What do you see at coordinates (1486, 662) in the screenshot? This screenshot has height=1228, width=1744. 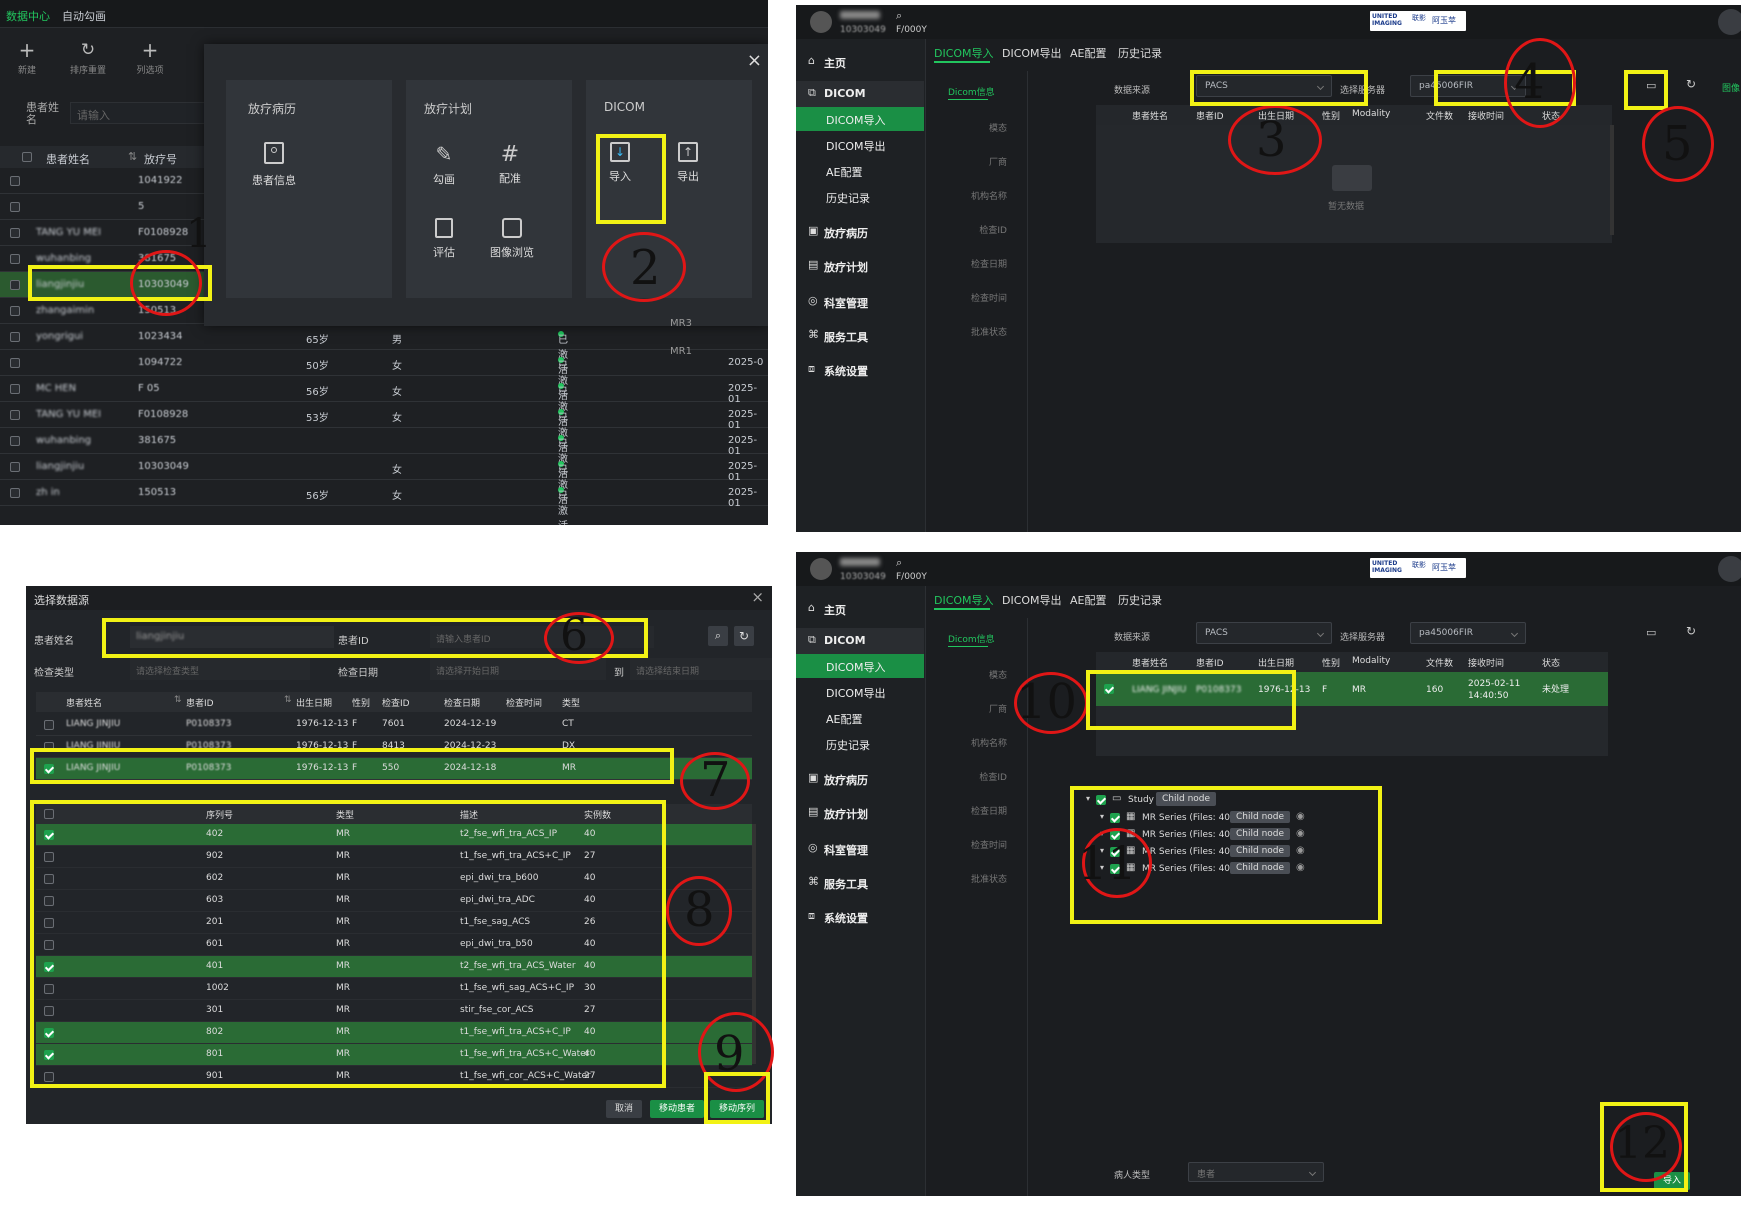 I see `col-header: 接收时间` at bounding box center [1486, 662].